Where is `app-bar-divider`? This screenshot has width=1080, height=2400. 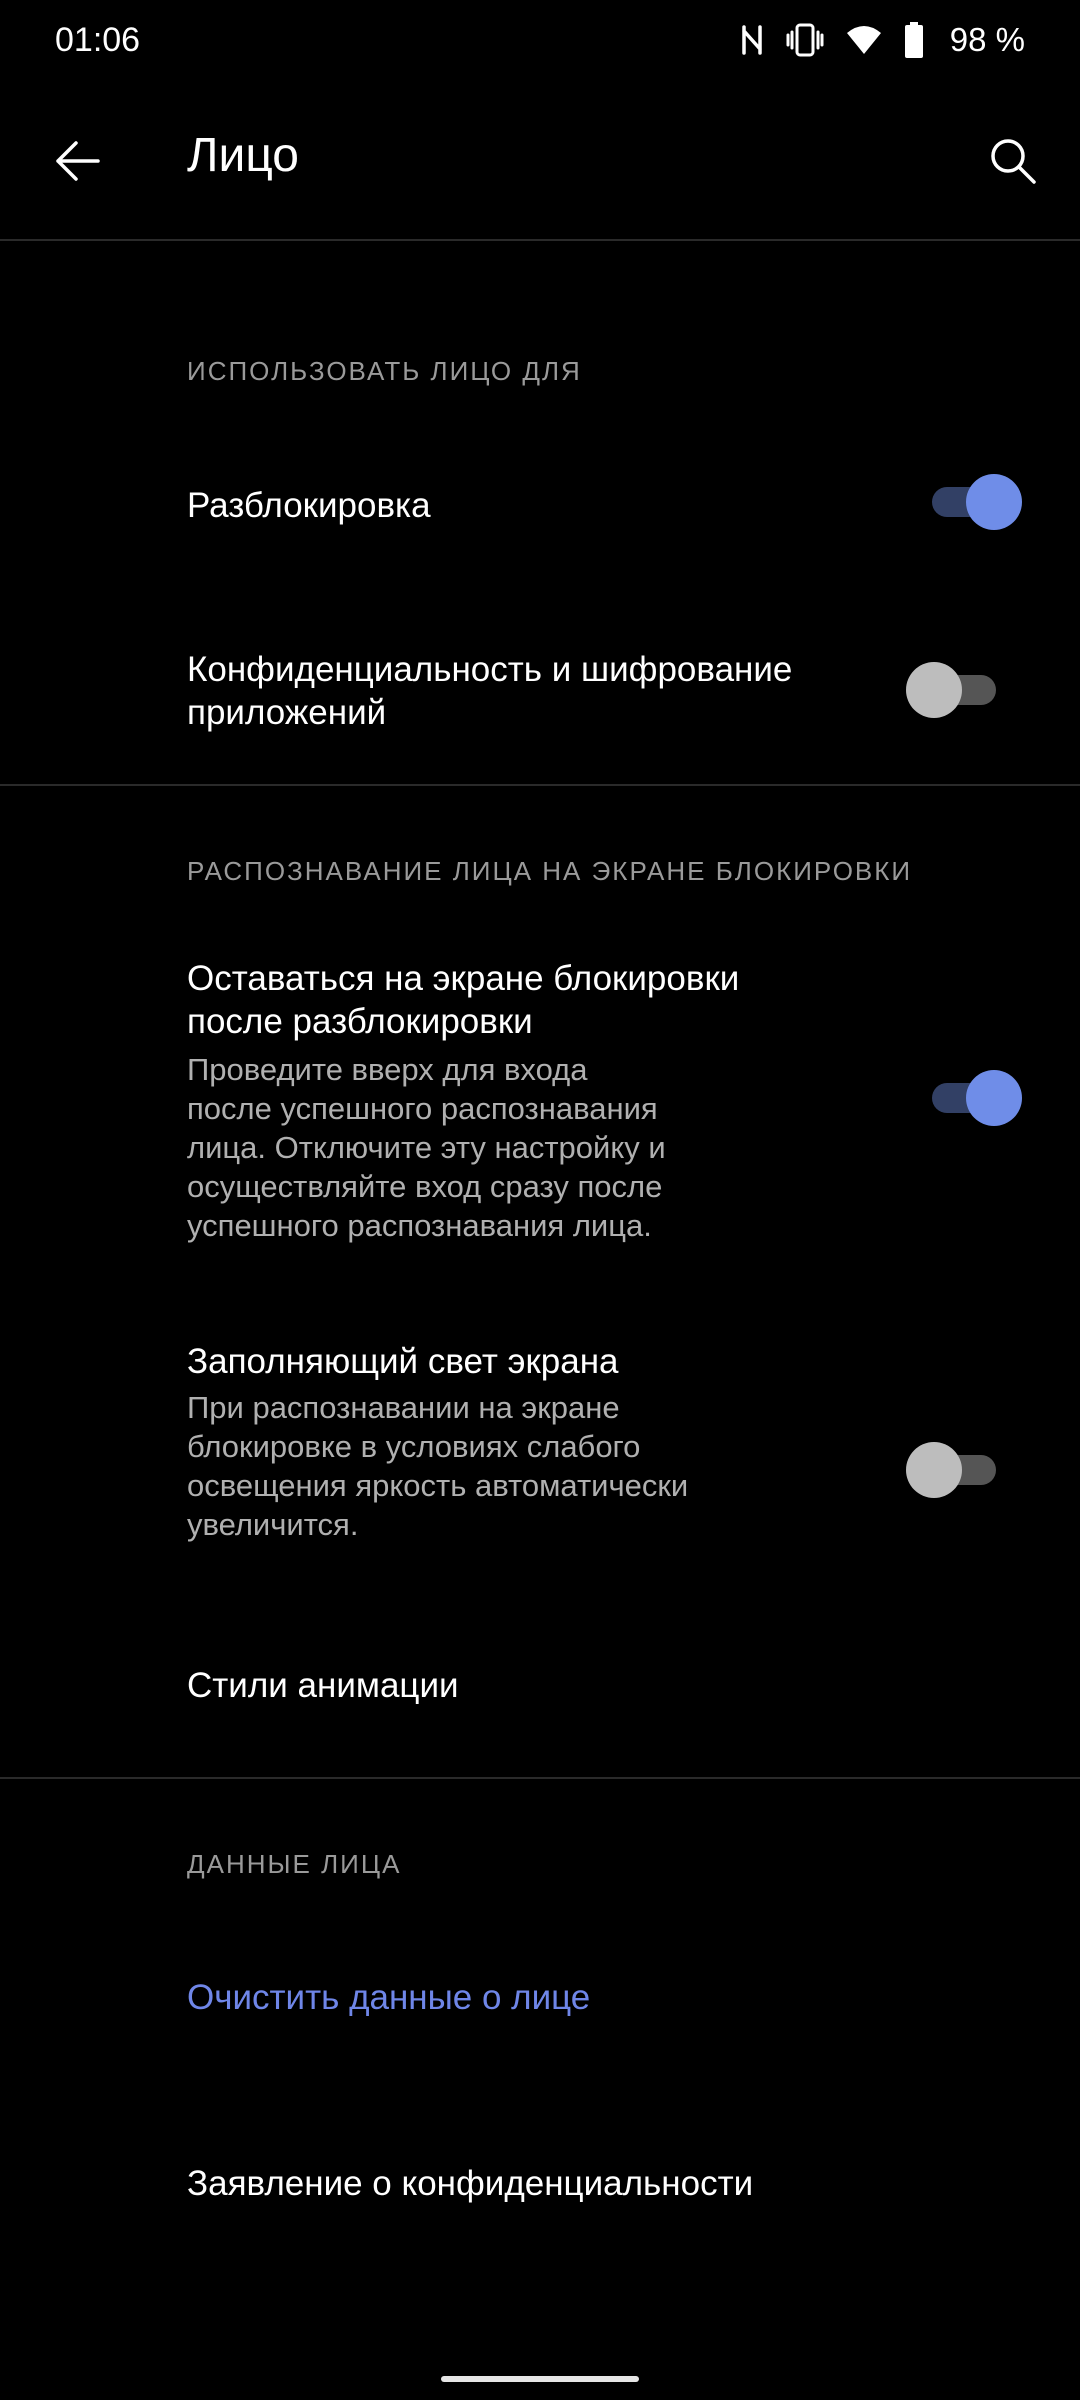 app-bar-divider is located at coordinates (540, 240).